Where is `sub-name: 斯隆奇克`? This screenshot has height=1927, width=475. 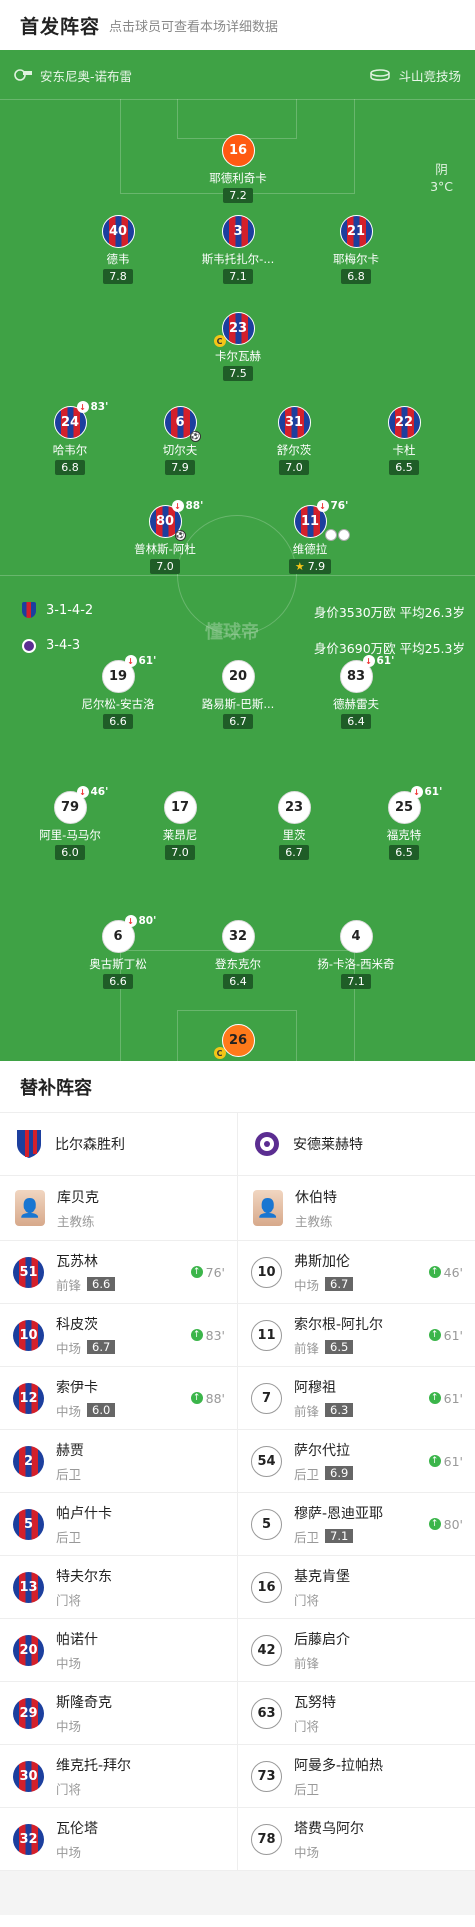 sub-name: 斯隆奇克 is located at coordinates (84, 1702).